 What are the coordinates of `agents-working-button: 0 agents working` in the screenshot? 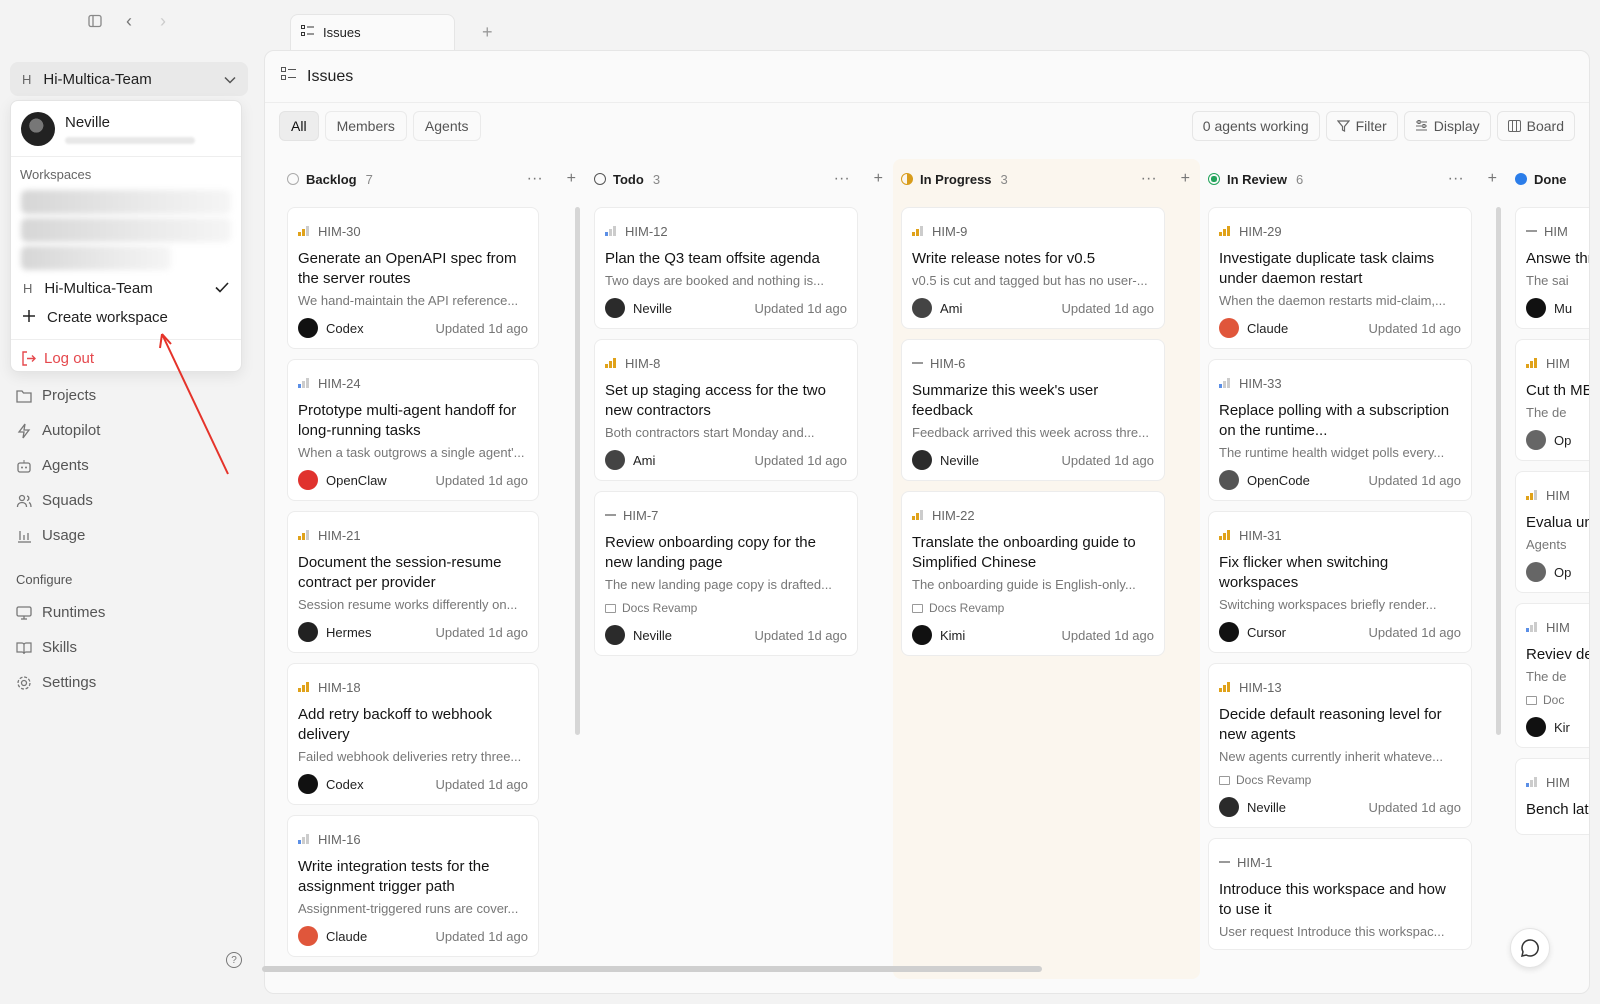 It's located at (1255, 126).